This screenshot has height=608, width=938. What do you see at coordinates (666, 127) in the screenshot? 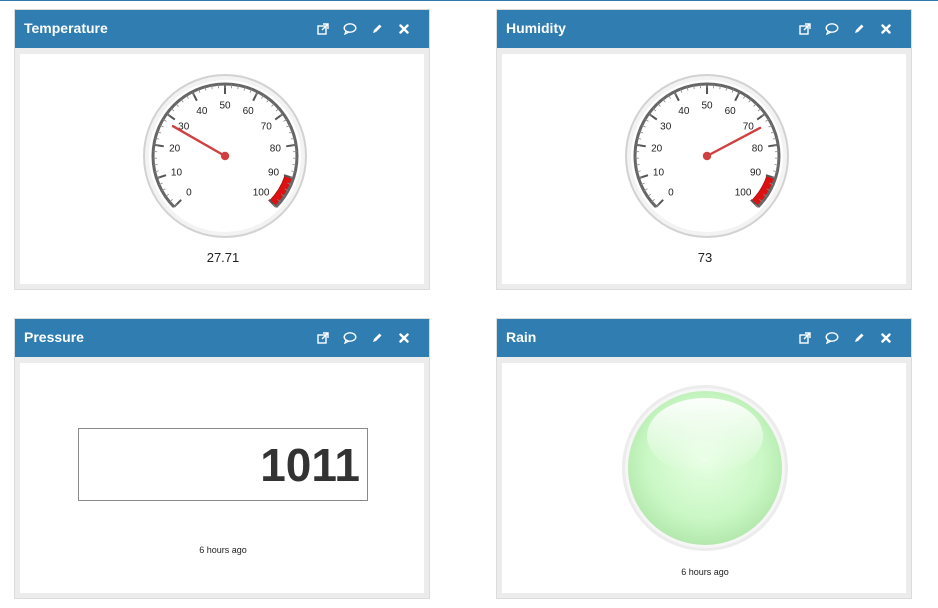
I see `gauge-tick-label: 30` at bounding box center [666, 127].